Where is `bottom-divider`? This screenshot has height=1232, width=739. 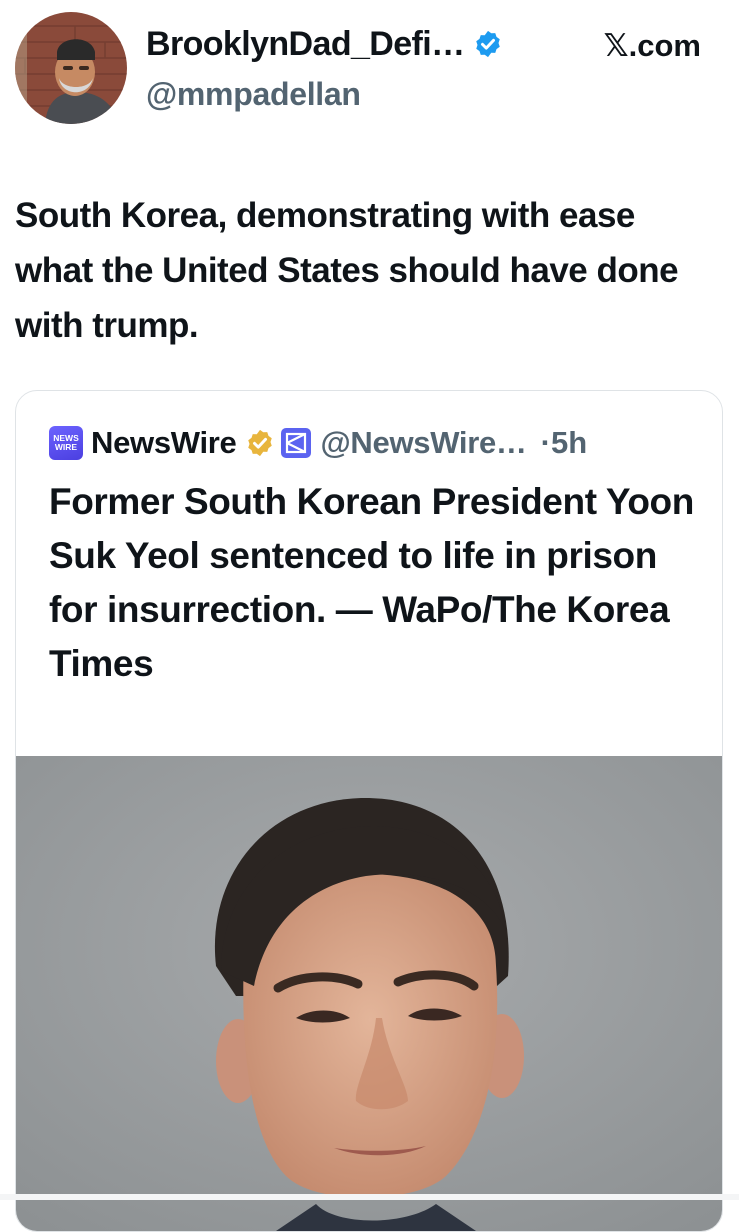 bottom-divider is located at coordinates (369, 1197).